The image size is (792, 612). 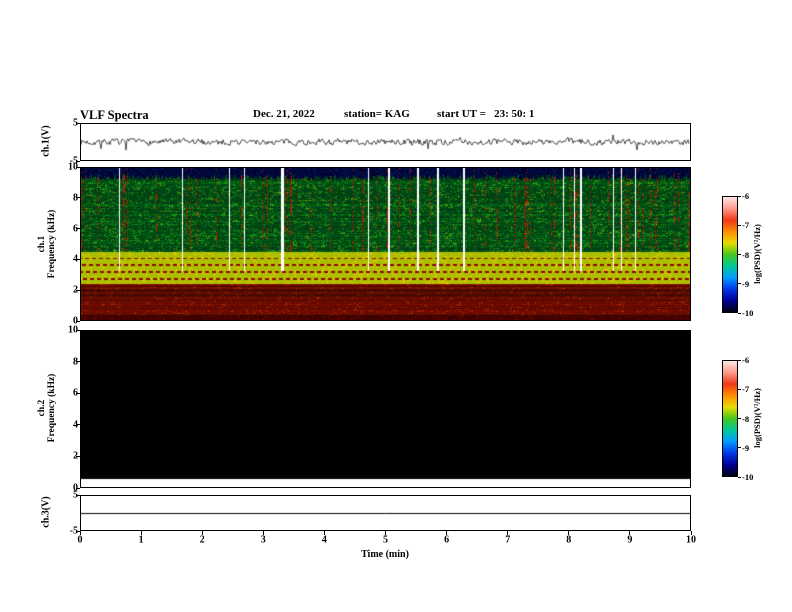 What do you see at coordinates (114, 115) in the screenshot?
I see `figure-title: VLF Spectra` at bounding box center [114, 115].